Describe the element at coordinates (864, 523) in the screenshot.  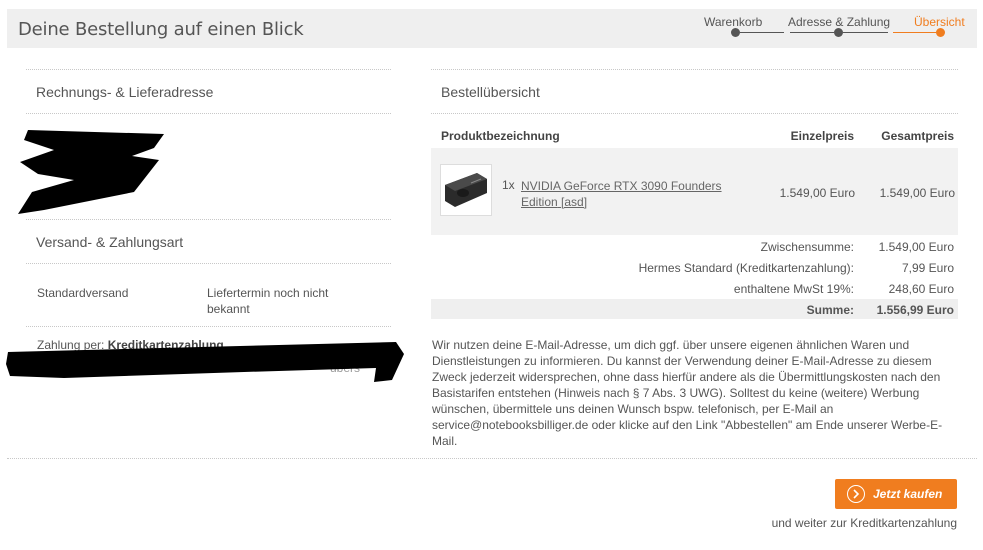
I see `buy-now-subtext: und weiter zur Kreditkartenzahlung` at that location.